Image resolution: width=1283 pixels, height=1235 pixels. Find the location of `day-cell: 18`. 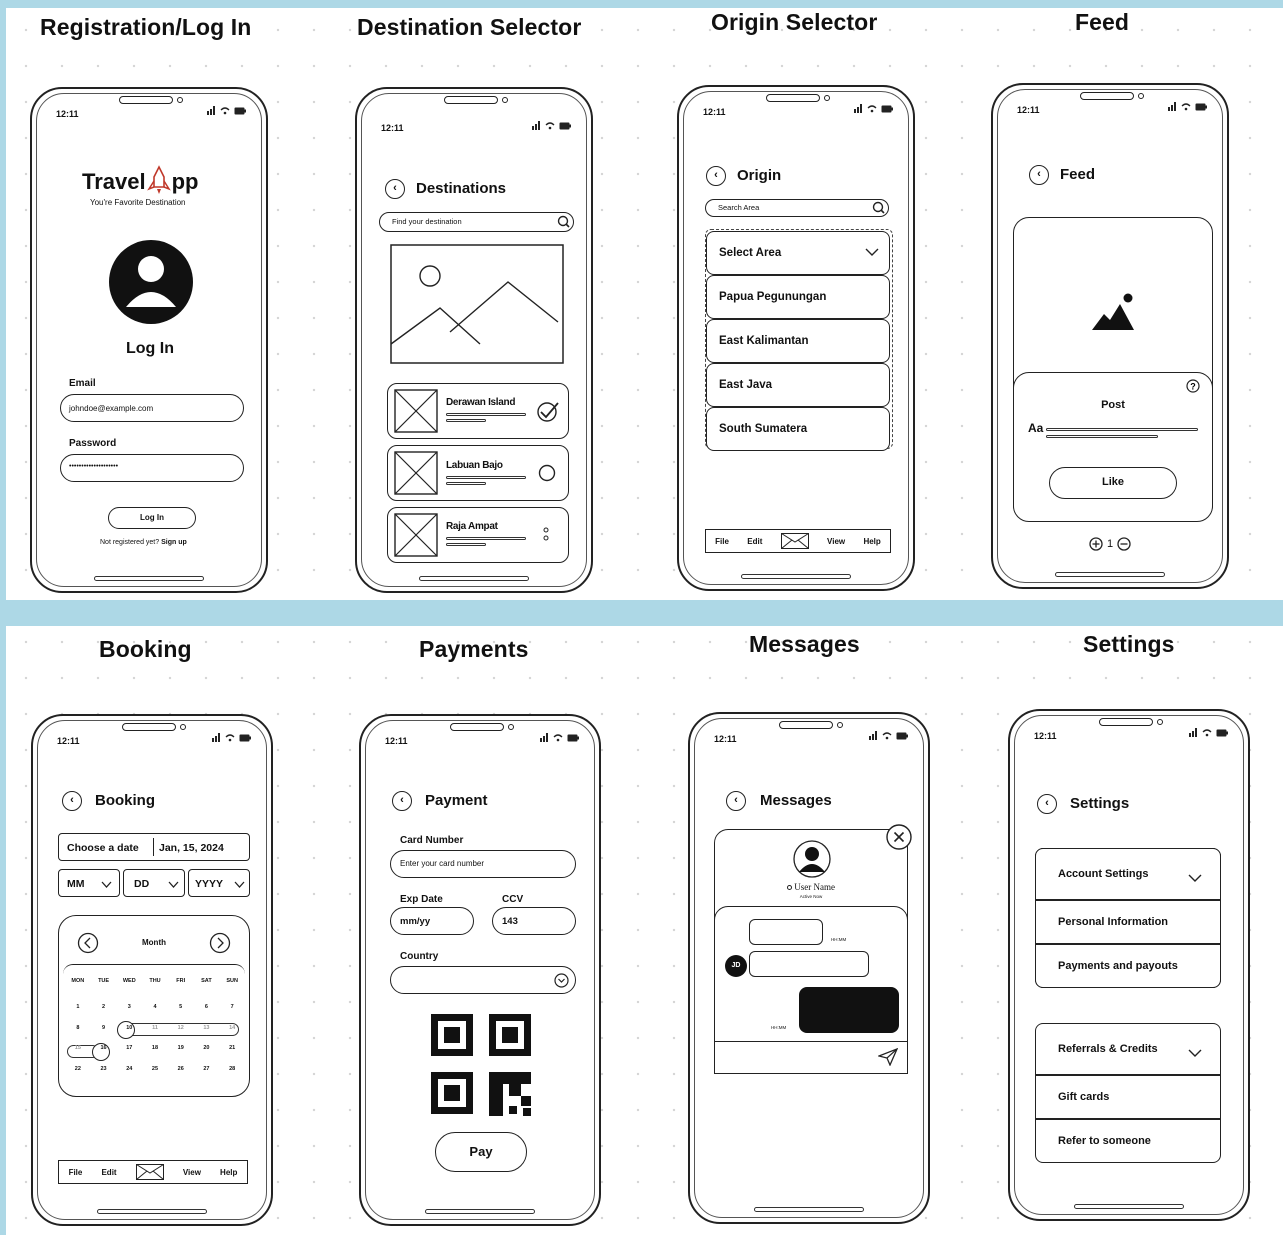

day-cell: 18 is located at coordinates (155, 1048).